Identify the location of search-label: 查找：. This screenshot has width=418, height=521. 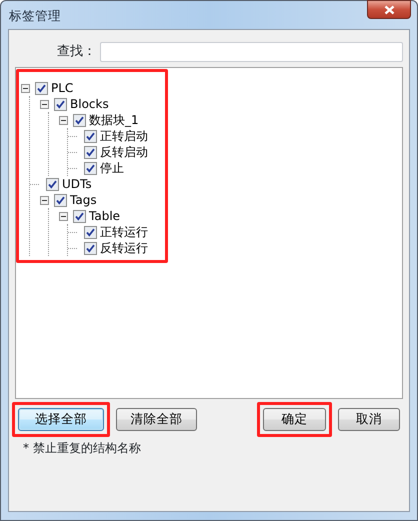
(76, 52).